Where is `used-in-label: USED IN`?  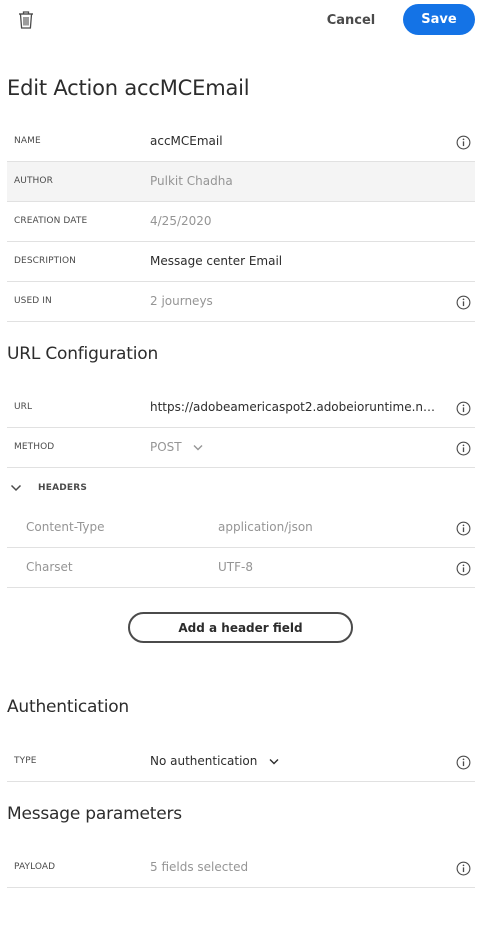 used-in-label: USED IN is located at coordinates (33, 301).